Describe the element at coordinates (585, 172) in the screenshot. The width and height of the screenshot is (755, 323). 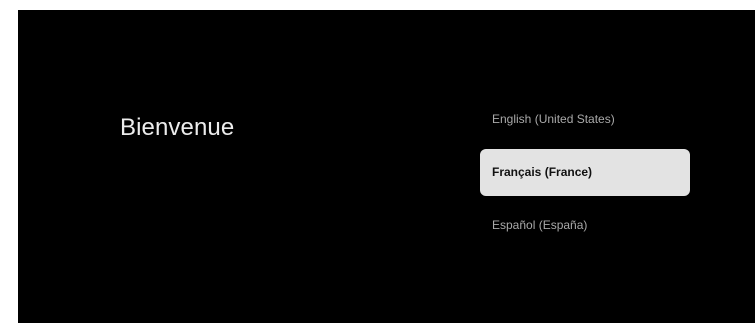
I see `language-option-francais-france: Français (France)` at that location.